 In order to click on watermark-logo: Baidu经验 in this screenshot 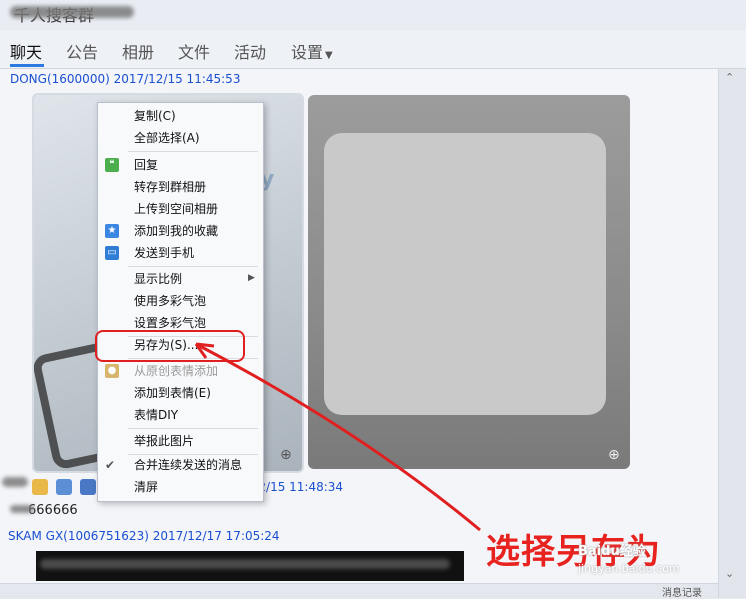, I will do `click(612, 551)`.